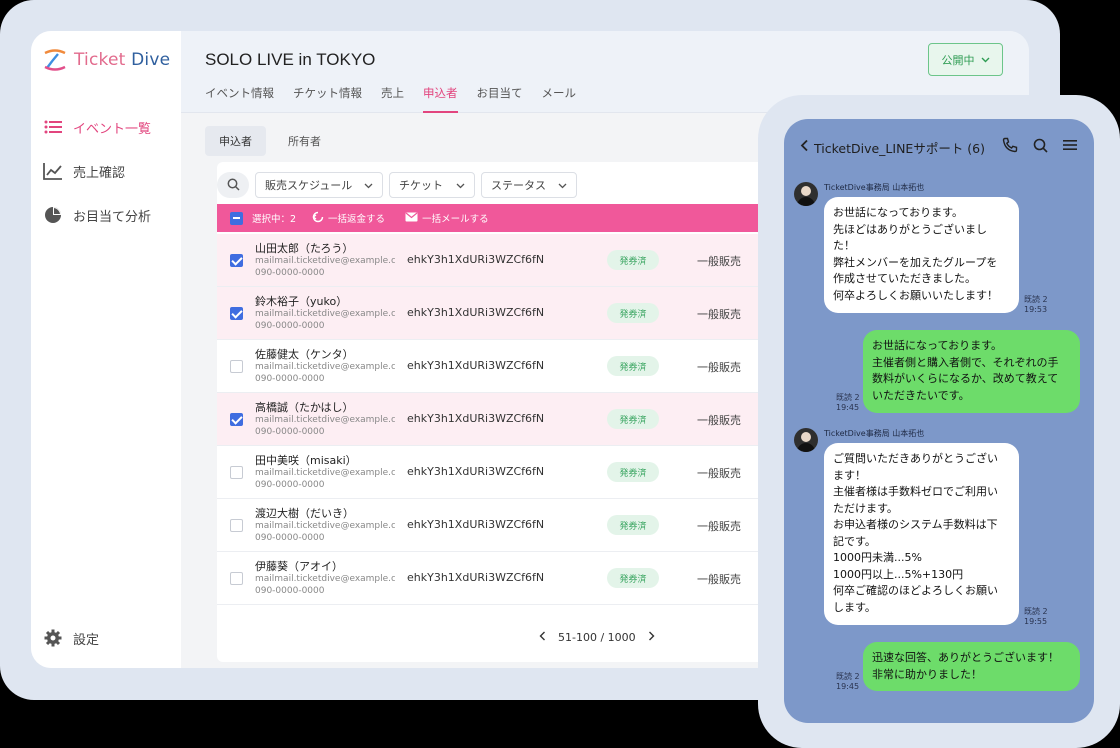 This screenshot has height=748, width=1120. I want to click on search-button, so click(233, 185).